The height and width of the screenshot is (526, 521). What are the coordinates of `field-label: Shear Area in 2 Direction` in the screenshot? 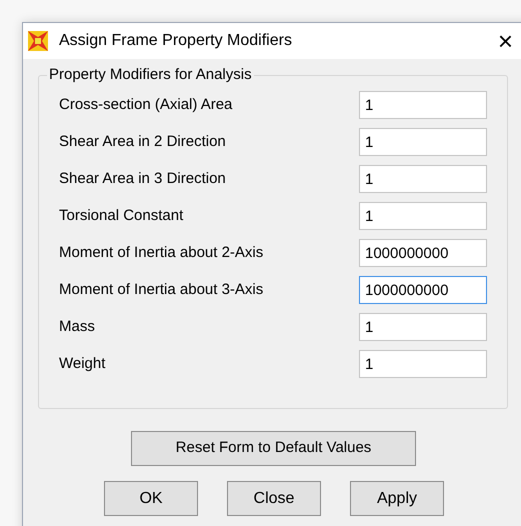 It's located at (143, 142).